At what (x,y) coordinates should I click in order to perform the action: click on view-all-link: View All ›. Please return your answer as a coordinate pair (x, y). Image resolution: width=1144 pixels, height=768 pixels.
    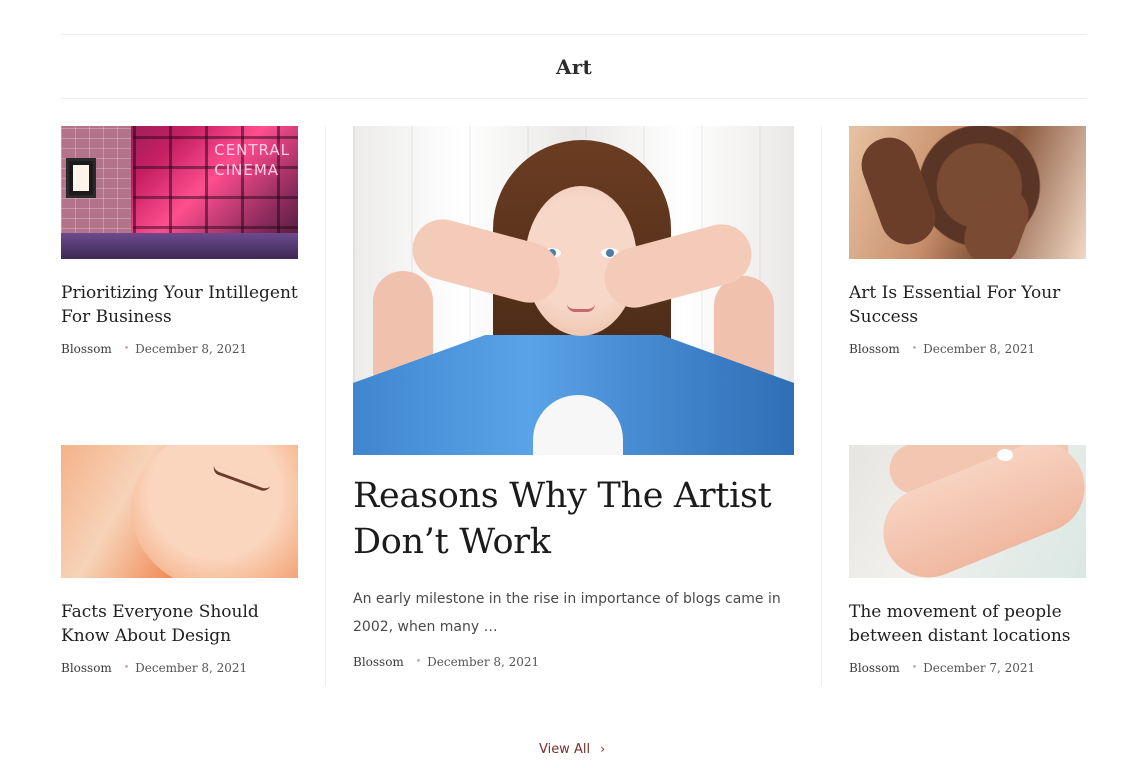
    Looking at the image, I should click on (572, 749).